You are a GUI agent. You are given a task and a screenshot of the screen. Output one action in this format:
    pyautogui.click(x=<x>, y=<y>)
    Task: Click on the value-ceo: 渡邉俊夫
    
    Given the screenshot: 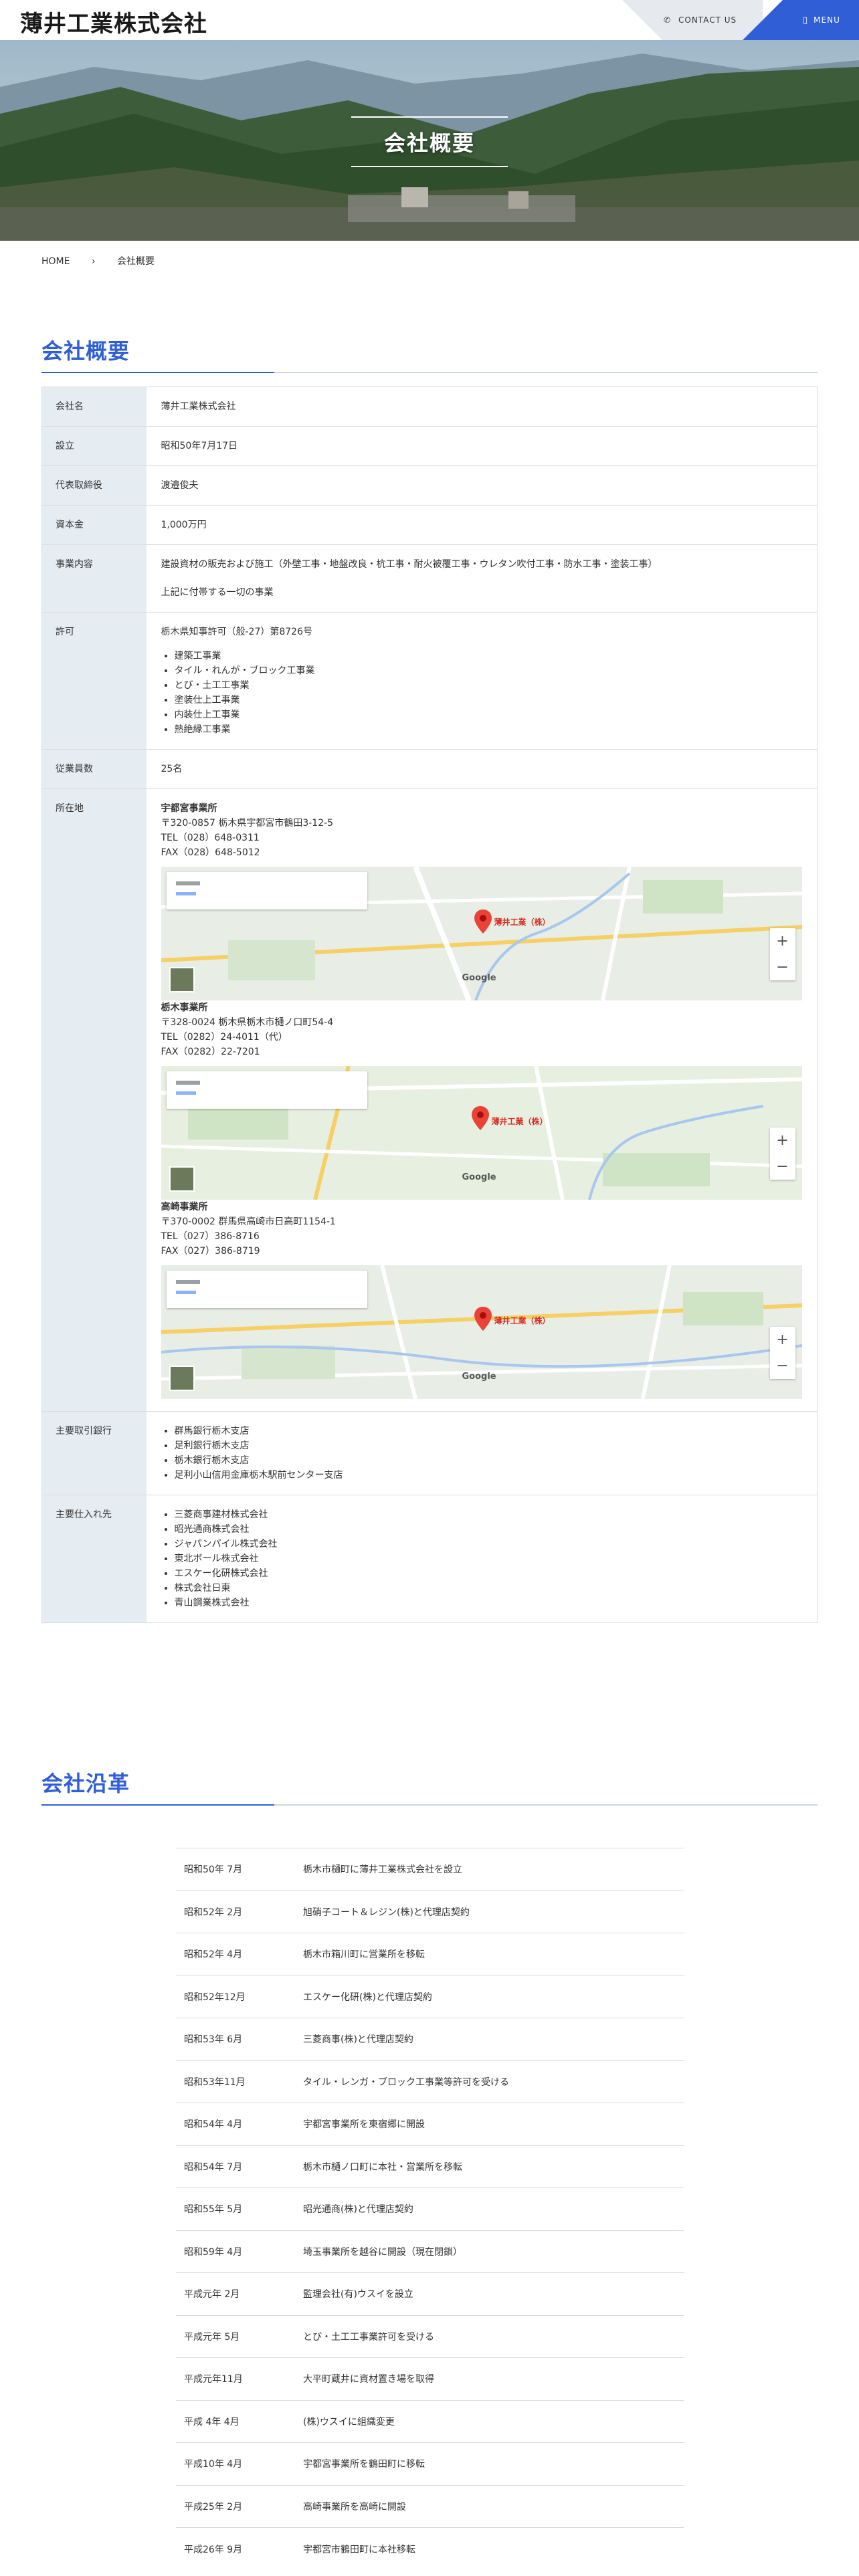 What is the action you would take?
    pyautogui.click(x=482, y=485)
    